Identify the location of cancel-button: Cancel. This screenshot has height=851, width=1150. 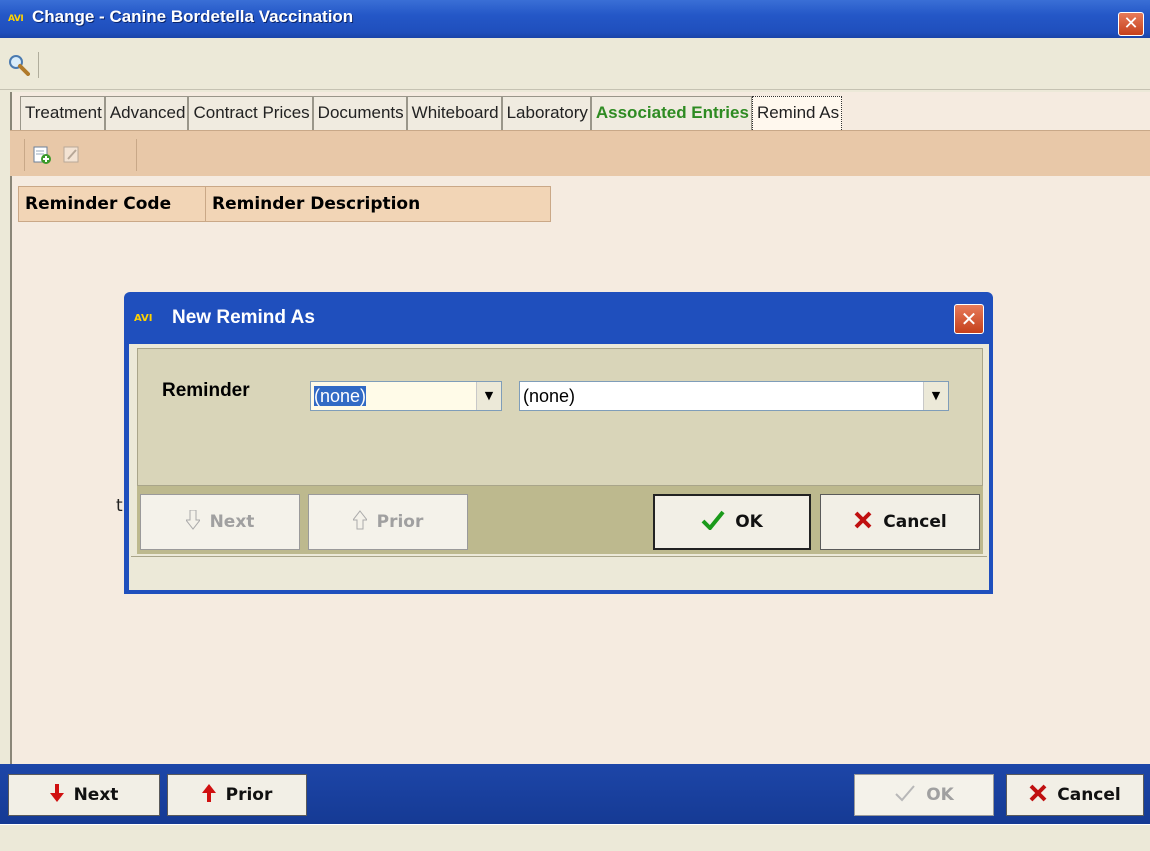
(1075, 795).